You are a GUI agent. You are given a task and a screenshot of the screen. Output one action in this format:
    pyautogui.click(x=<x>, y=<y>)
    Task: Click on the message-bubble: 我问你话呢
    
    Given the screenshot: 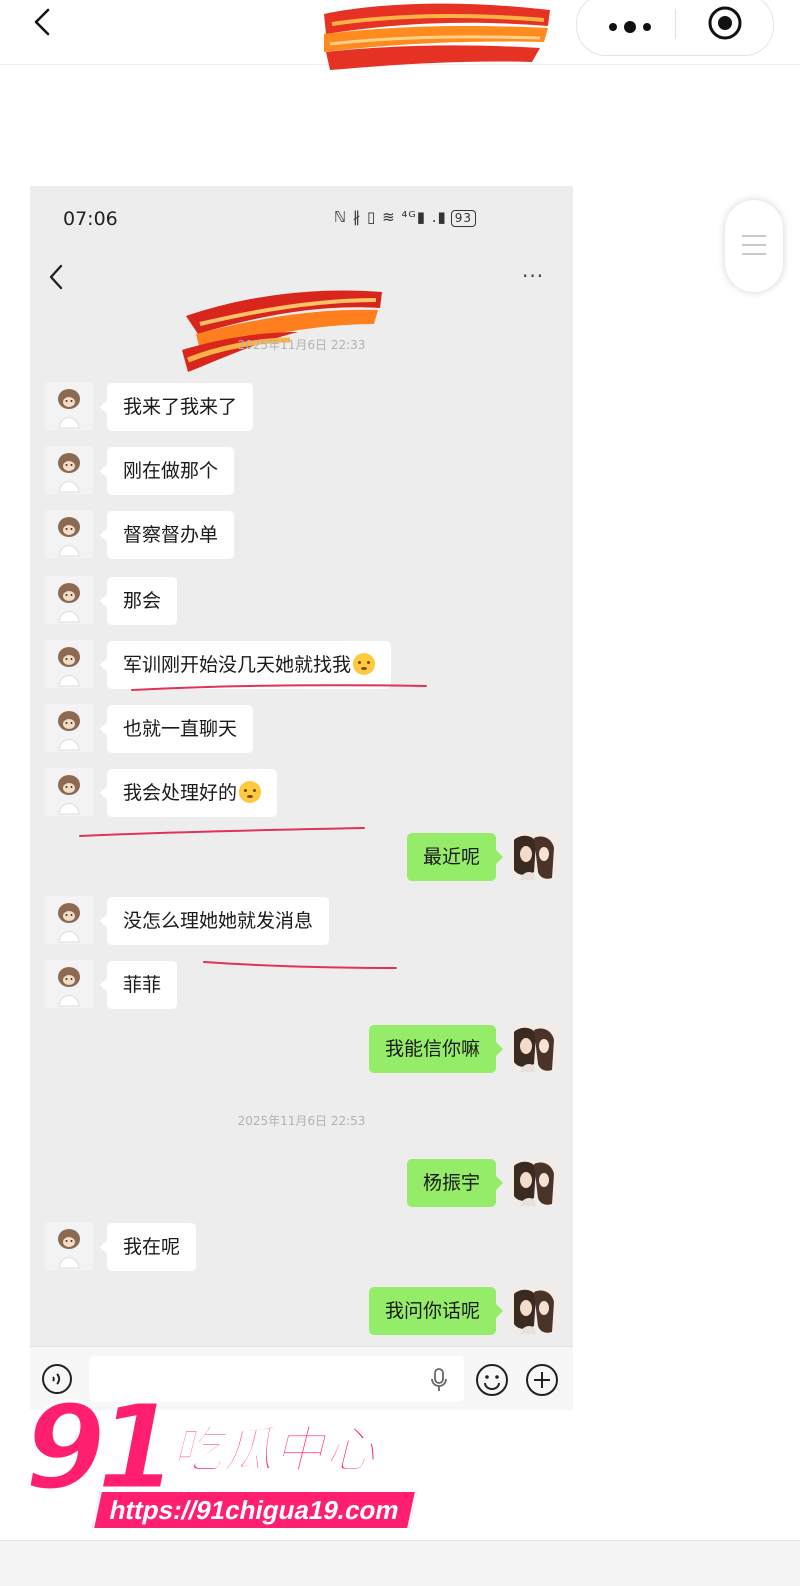 What is the action you would take?
    pyautogui.click(x=436, y=1311)
    